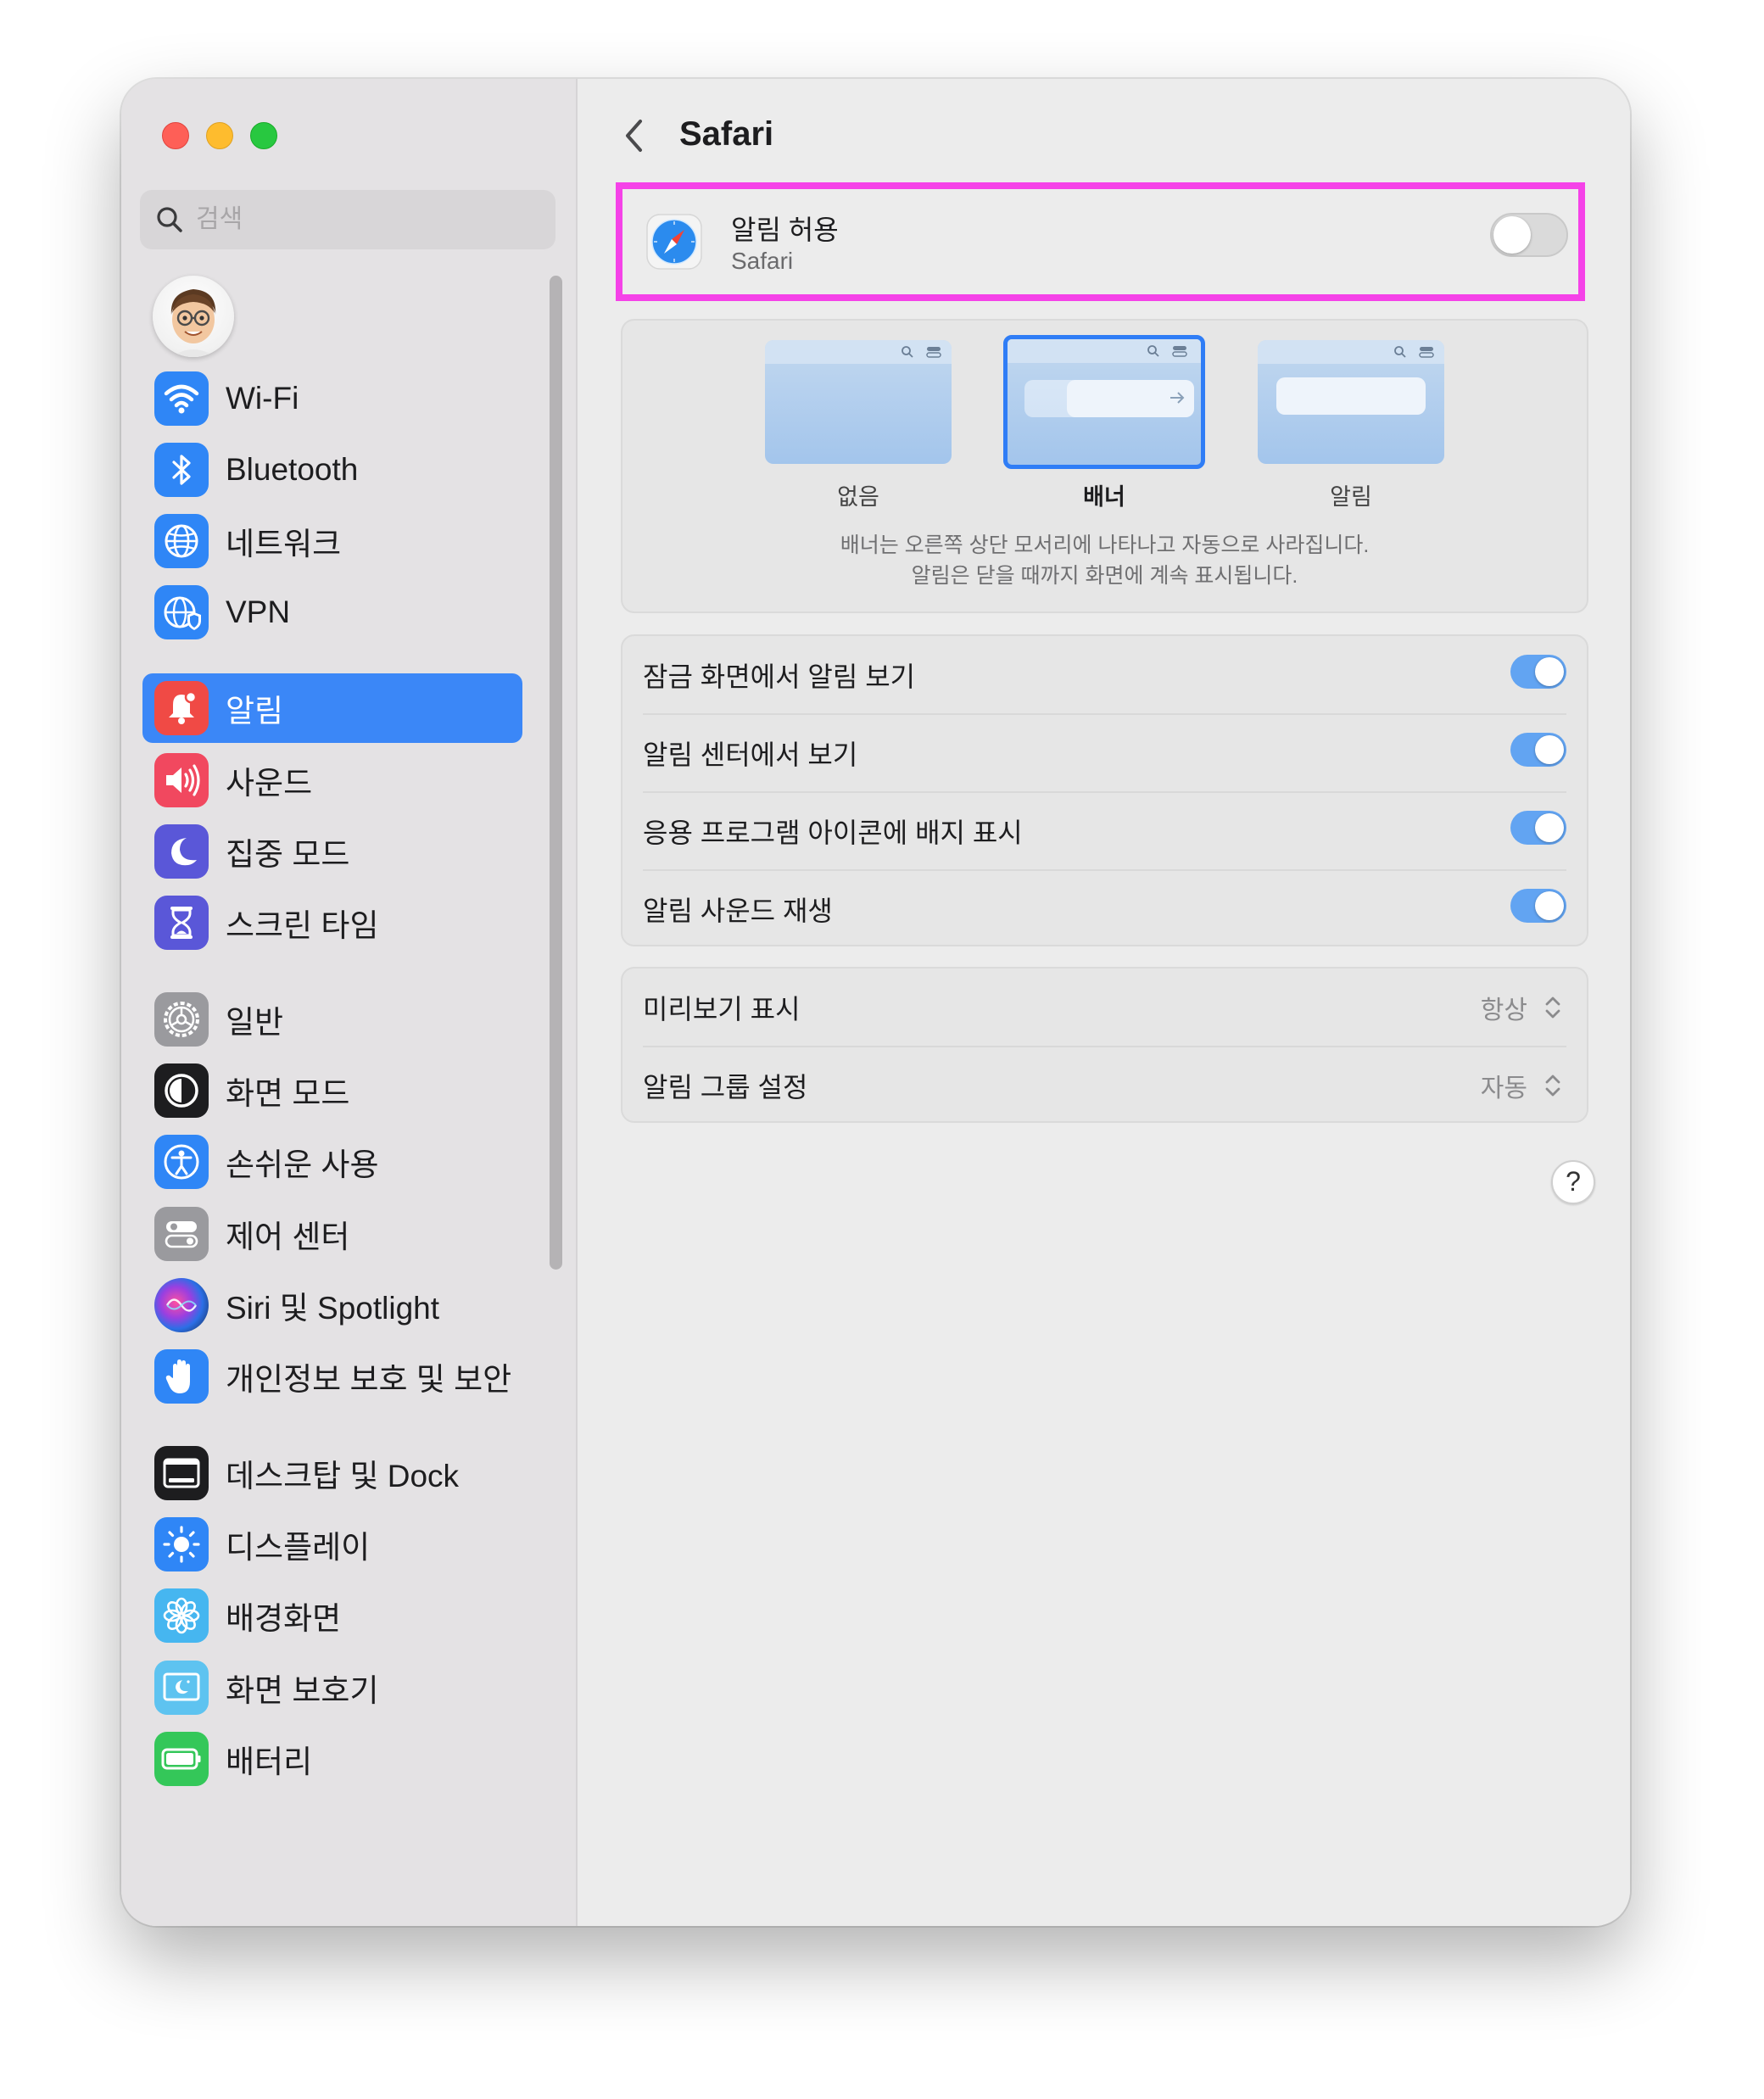  I want to click on safari-app-icon, so click(674, 242).